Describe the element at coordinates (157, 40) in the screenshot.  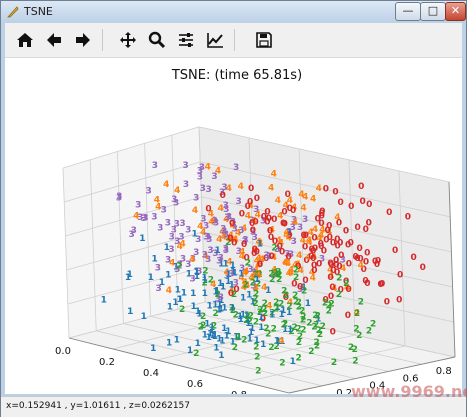
I see `zoom-button` at that location.